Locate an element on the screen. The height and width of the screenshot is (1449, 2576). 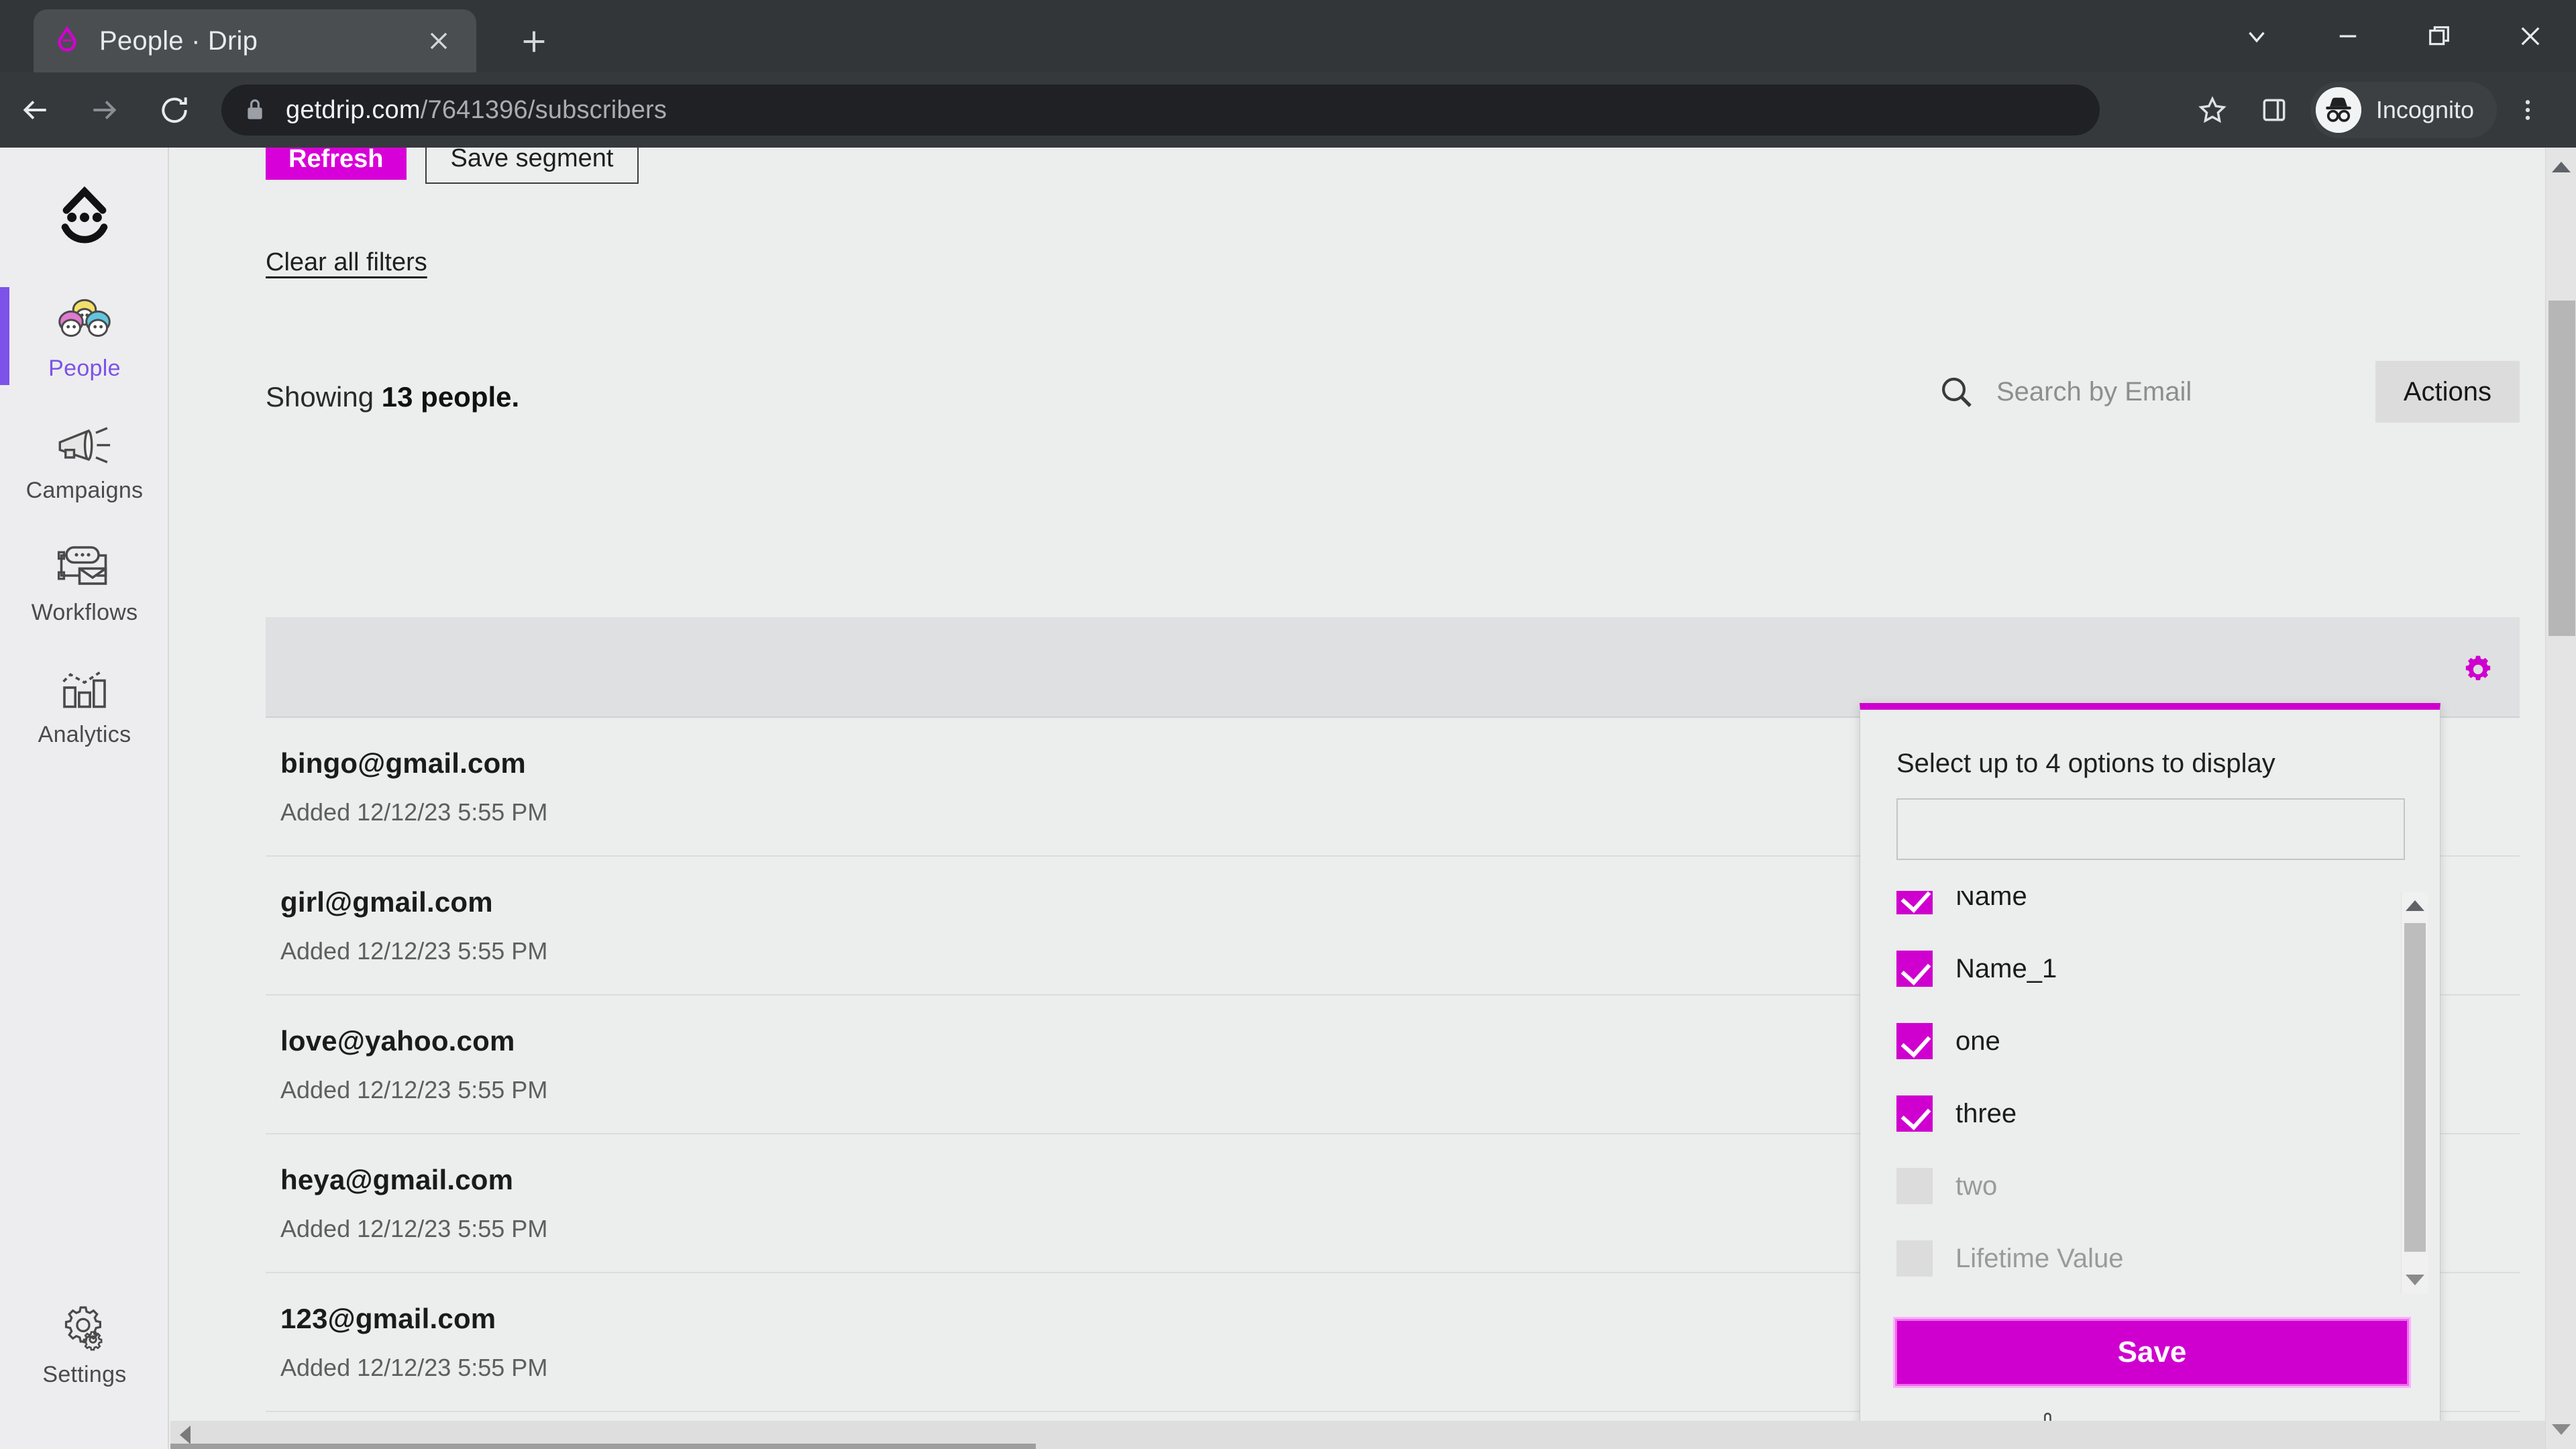
column-options-list: Name Name_1 one three two Lifetime Value is located at coordinates (2161, 1092).